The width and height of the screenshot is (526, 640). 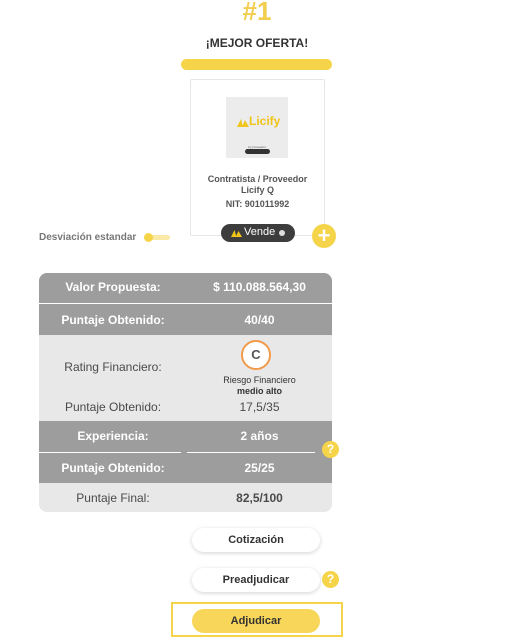 I want to click on puntaje-rating-value: 17,5/35, so click(x=259, y=407).